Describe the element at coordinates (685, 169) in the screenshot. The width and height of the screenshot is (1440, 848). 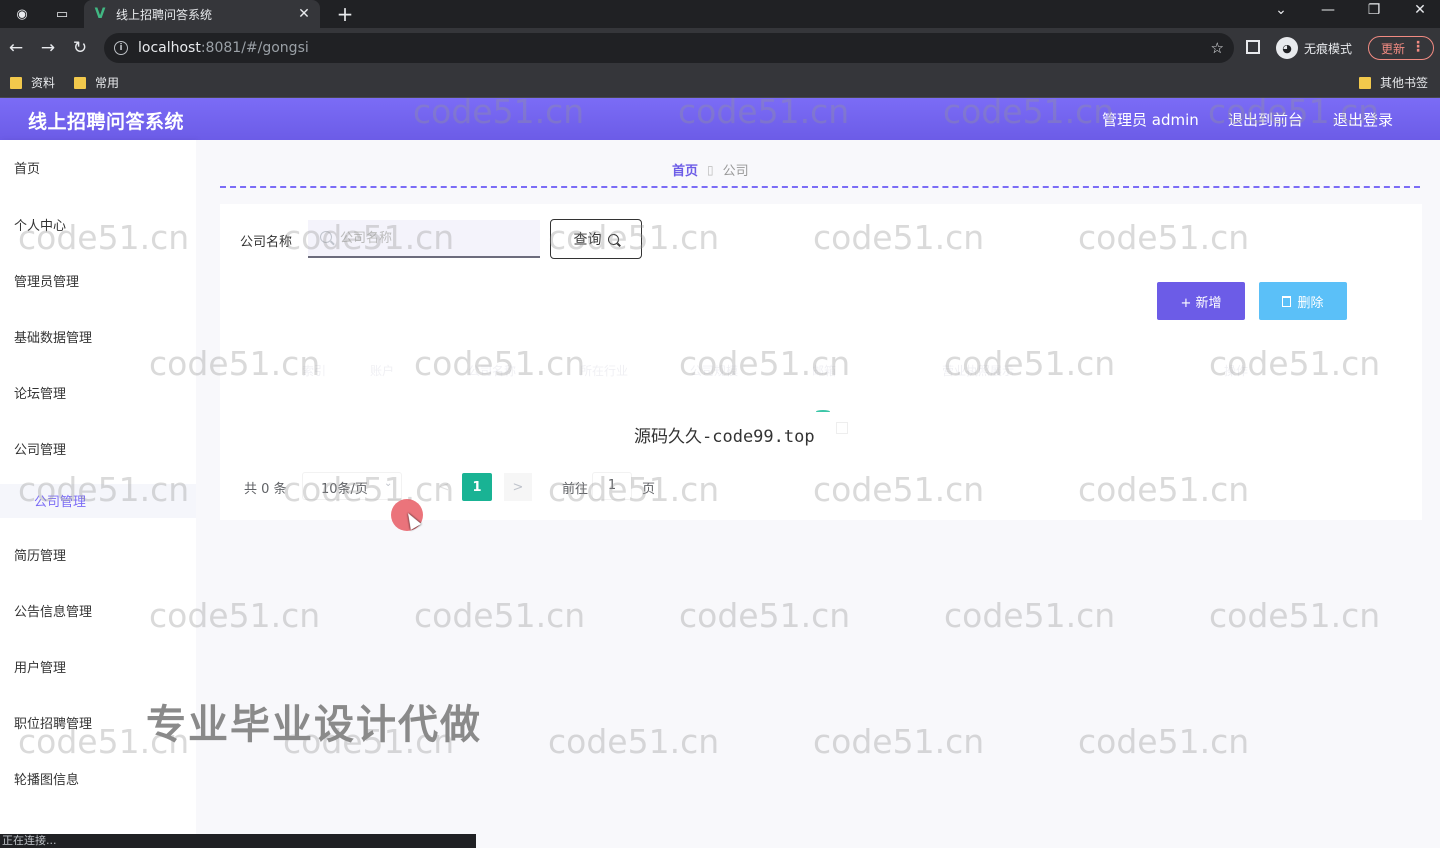
I see `breadcrumb-home: 首页` at that location.